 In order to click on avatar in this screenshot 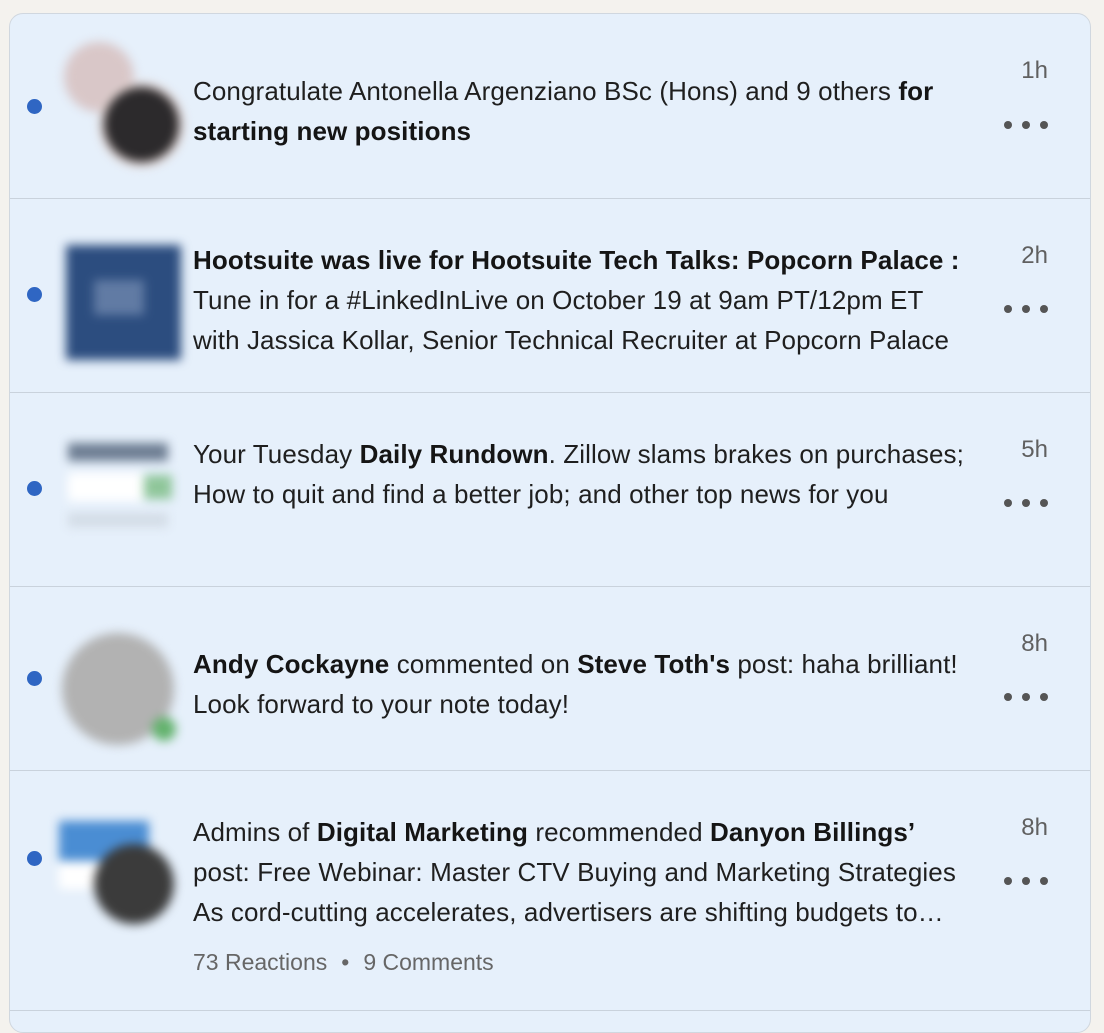, I will do `click(119, 690)`.